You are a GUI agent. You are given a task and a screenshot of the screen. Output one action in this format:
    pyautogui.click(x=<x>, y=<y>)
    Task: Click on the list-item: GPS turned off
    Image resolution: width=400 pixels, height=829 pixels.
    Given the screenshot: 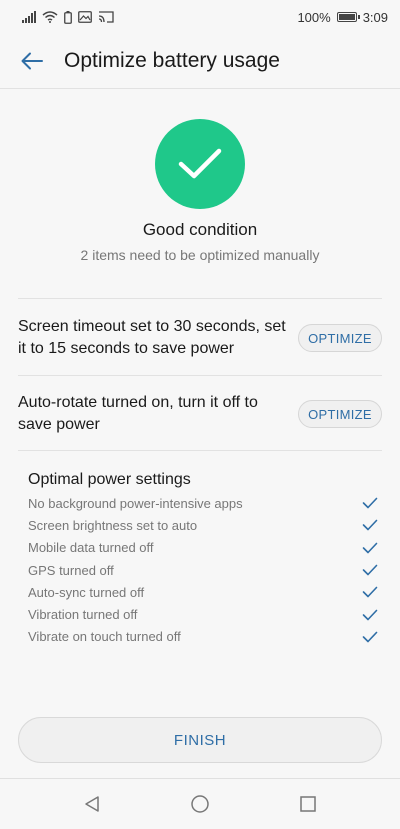 What is the action you would take?
    pyautogui.click(x=203, y=570)
    